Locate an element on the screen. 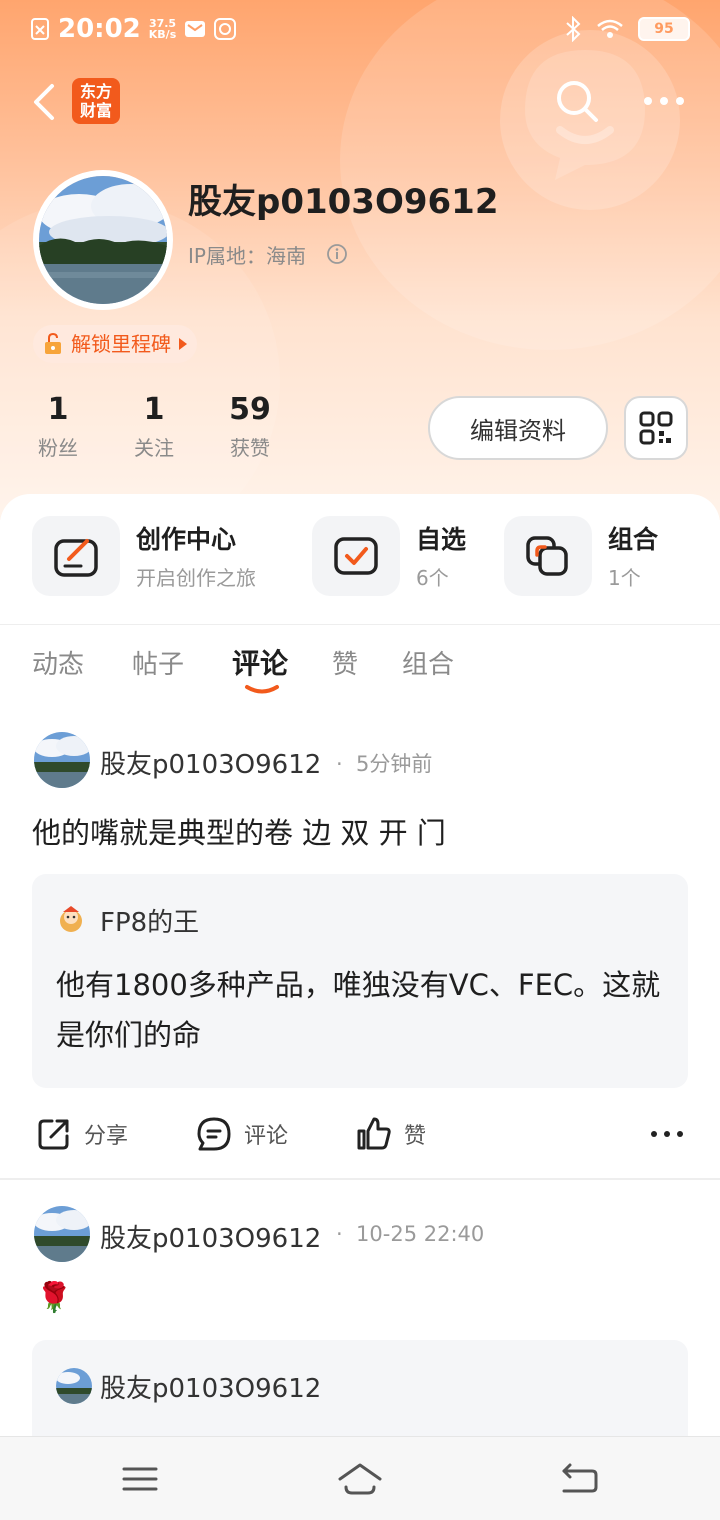 The width and height of the screenshot is (720, 1520). wifi-icon is located at coordinates (610, 28).